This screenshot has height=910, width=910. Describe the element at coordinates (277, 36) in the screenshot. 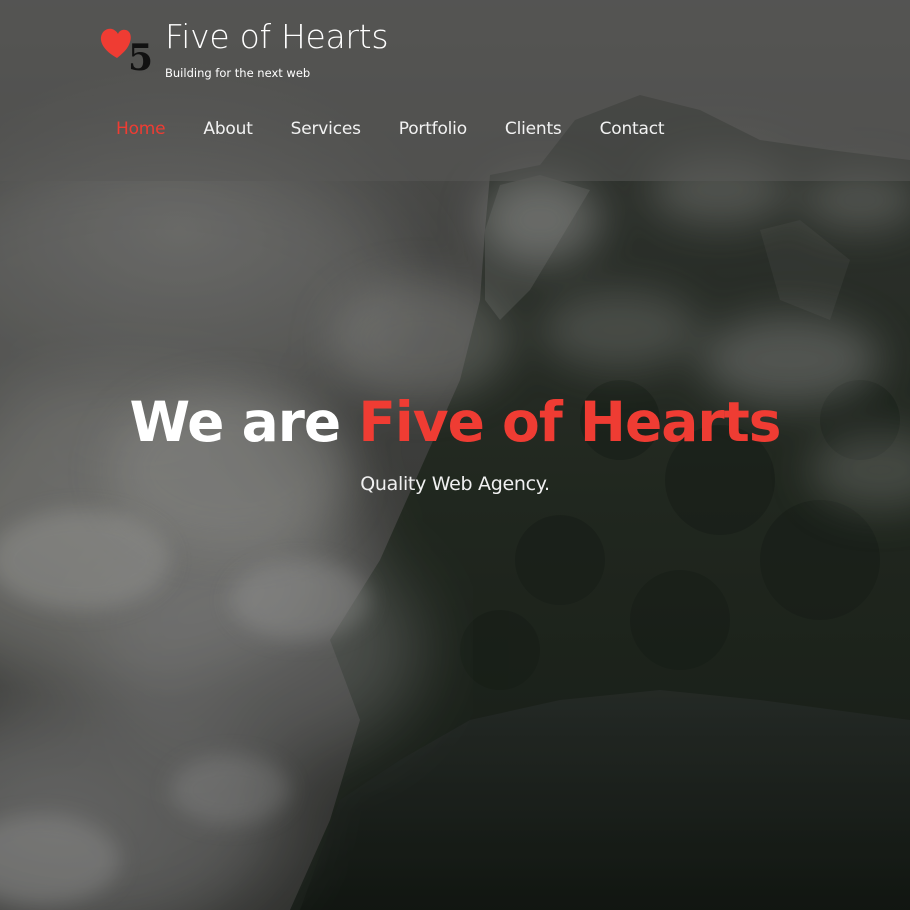

I see `site-title: Five of Hearts` at that location.